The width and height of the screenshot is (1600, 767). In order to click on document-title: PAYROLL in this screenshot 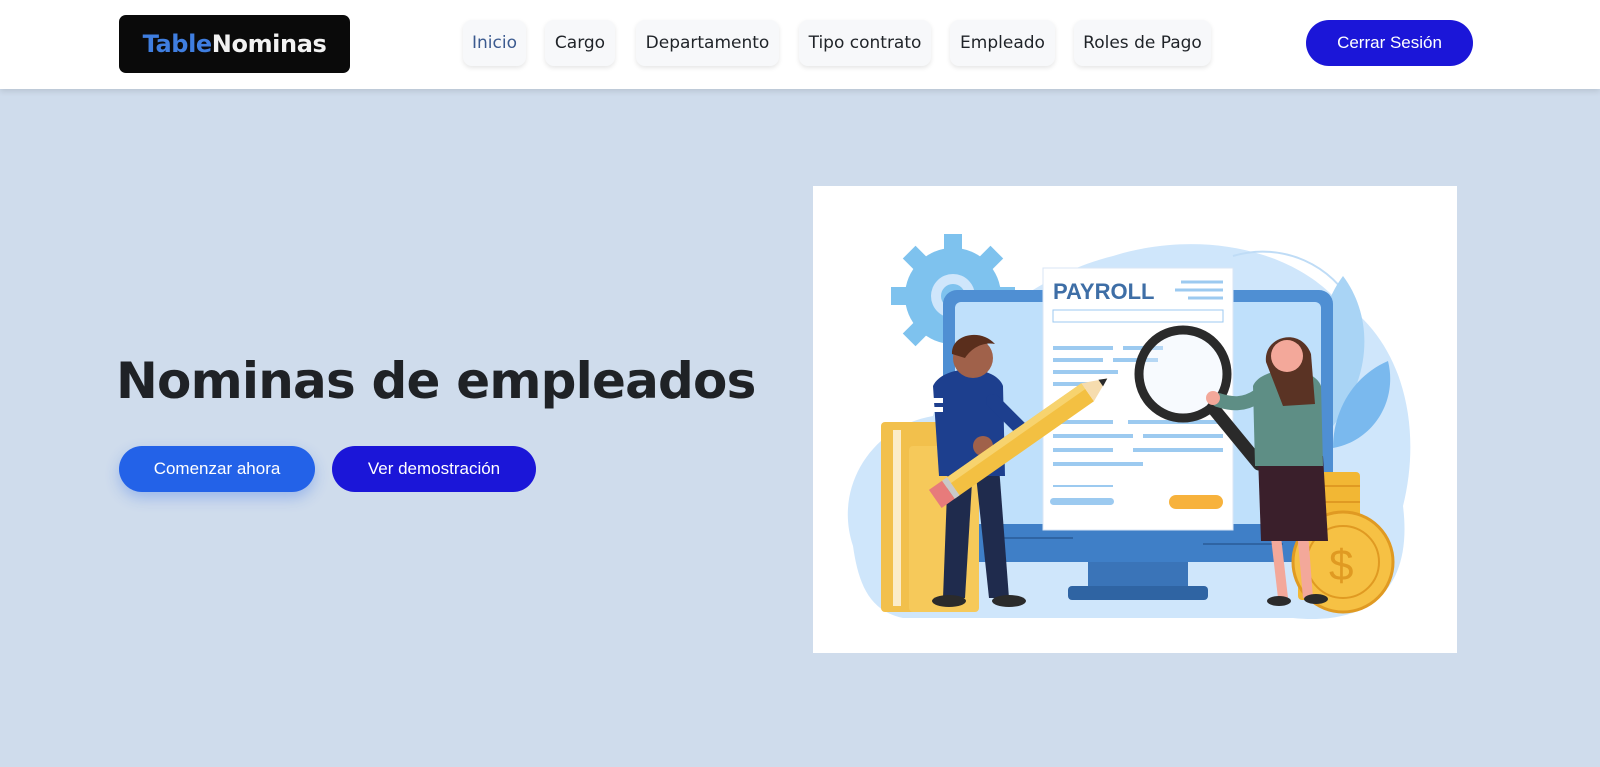, I will do `click(1103, 291)`.